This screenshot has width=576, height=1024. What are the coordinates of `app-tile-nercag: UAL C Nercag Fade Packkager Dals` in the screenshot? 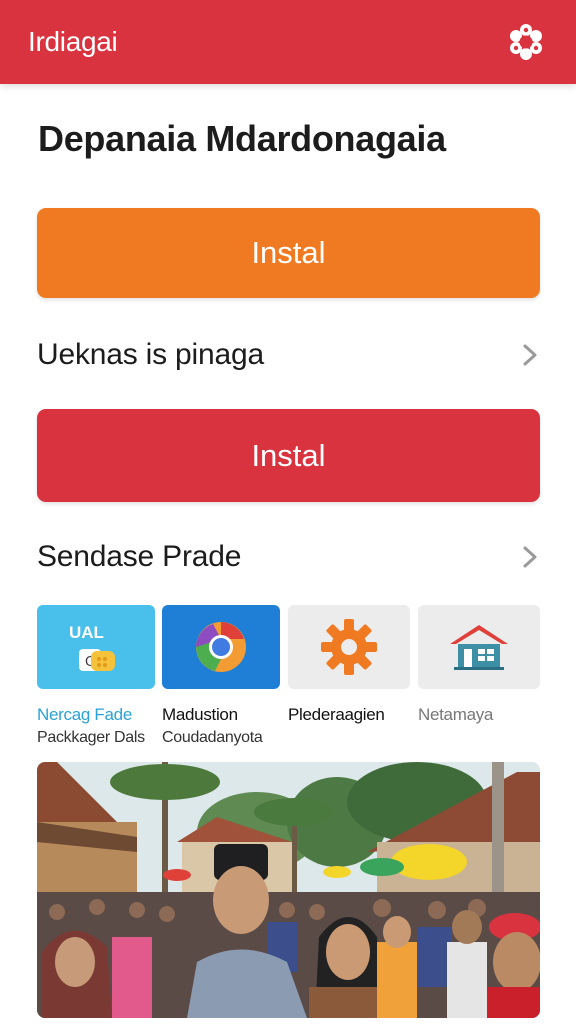 It's located at (96, 676).